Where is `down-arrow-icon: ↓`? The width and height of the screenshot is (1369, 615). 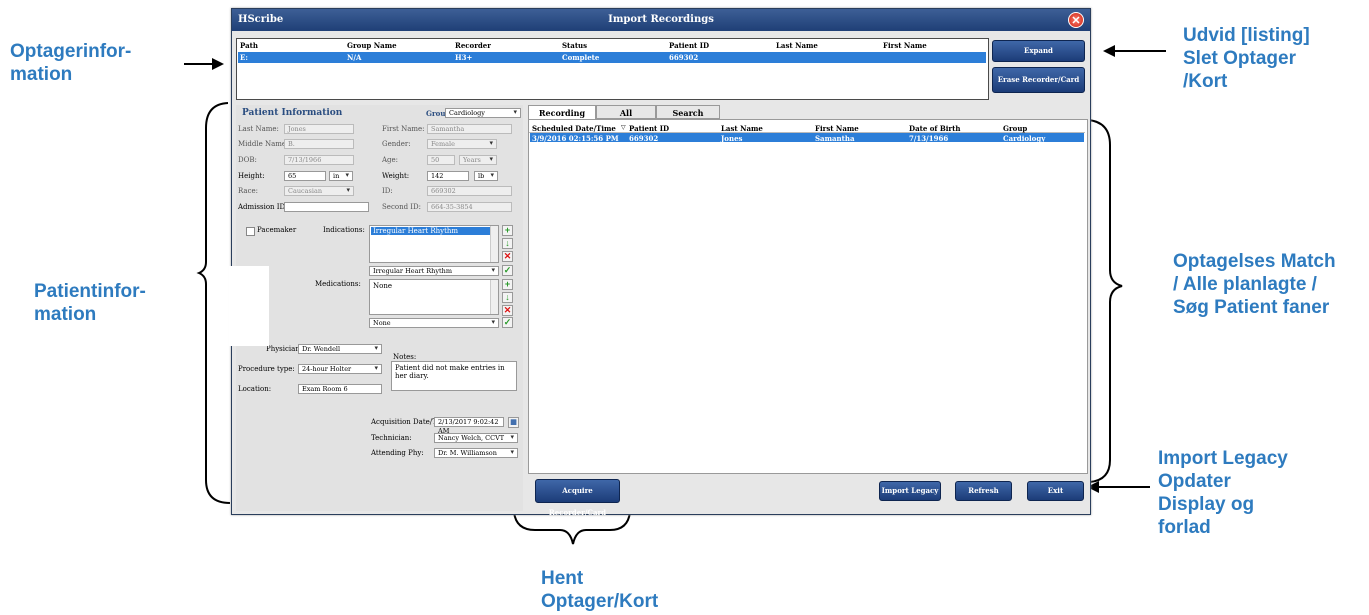 down-arrow-icon: ↓ is located at coordinates (507, 243).